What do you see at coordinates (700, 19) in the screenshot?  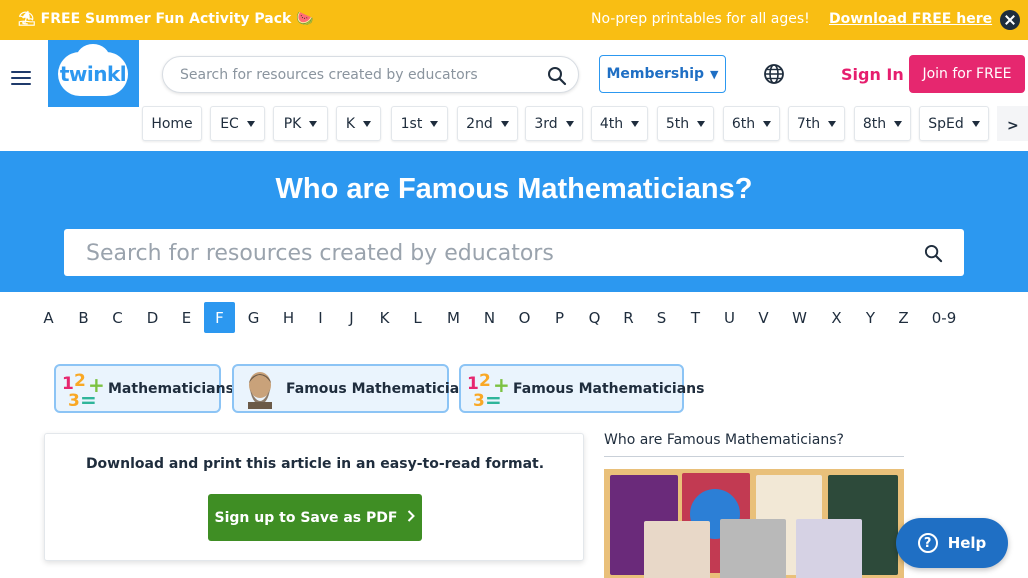 I see `promo-tagline: No-prep printables for all ages!` at bounding box center [700, 19].